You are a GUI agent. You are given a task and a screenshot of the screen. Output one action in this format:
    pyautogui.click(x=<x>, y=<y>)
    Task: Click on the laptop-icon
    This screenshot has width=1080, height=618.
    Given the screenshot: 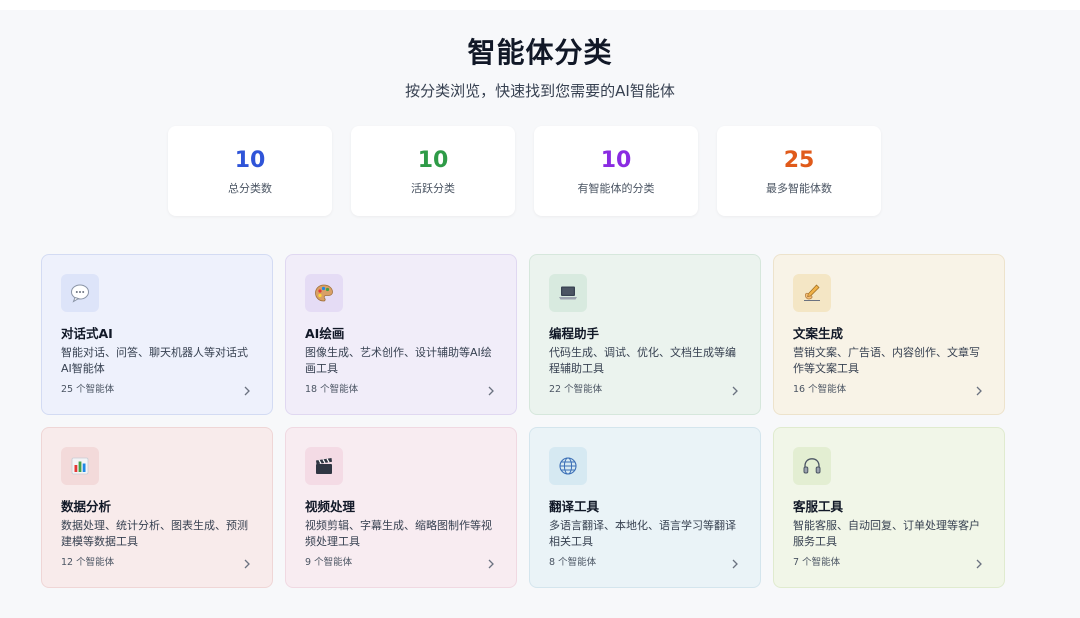 What is the action you would take?
    pyautogui.click(x=568, y=293)
    